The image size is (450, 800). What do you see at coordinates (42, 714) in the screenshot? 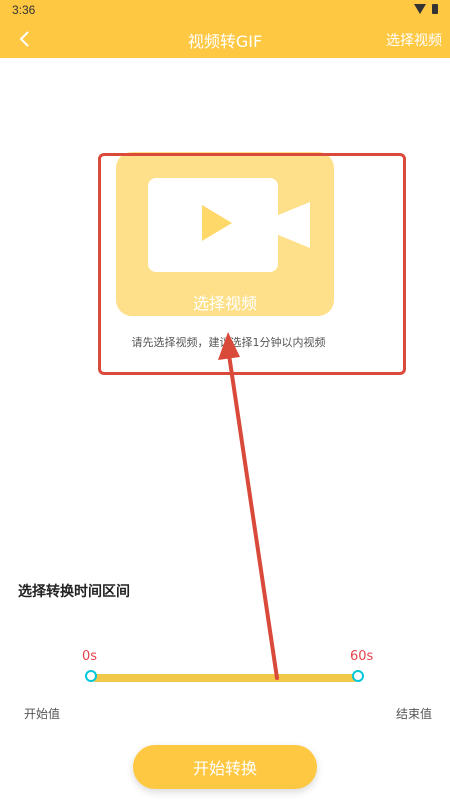
I see `range-start-label: 开始值` at bounding box center [42, 714].